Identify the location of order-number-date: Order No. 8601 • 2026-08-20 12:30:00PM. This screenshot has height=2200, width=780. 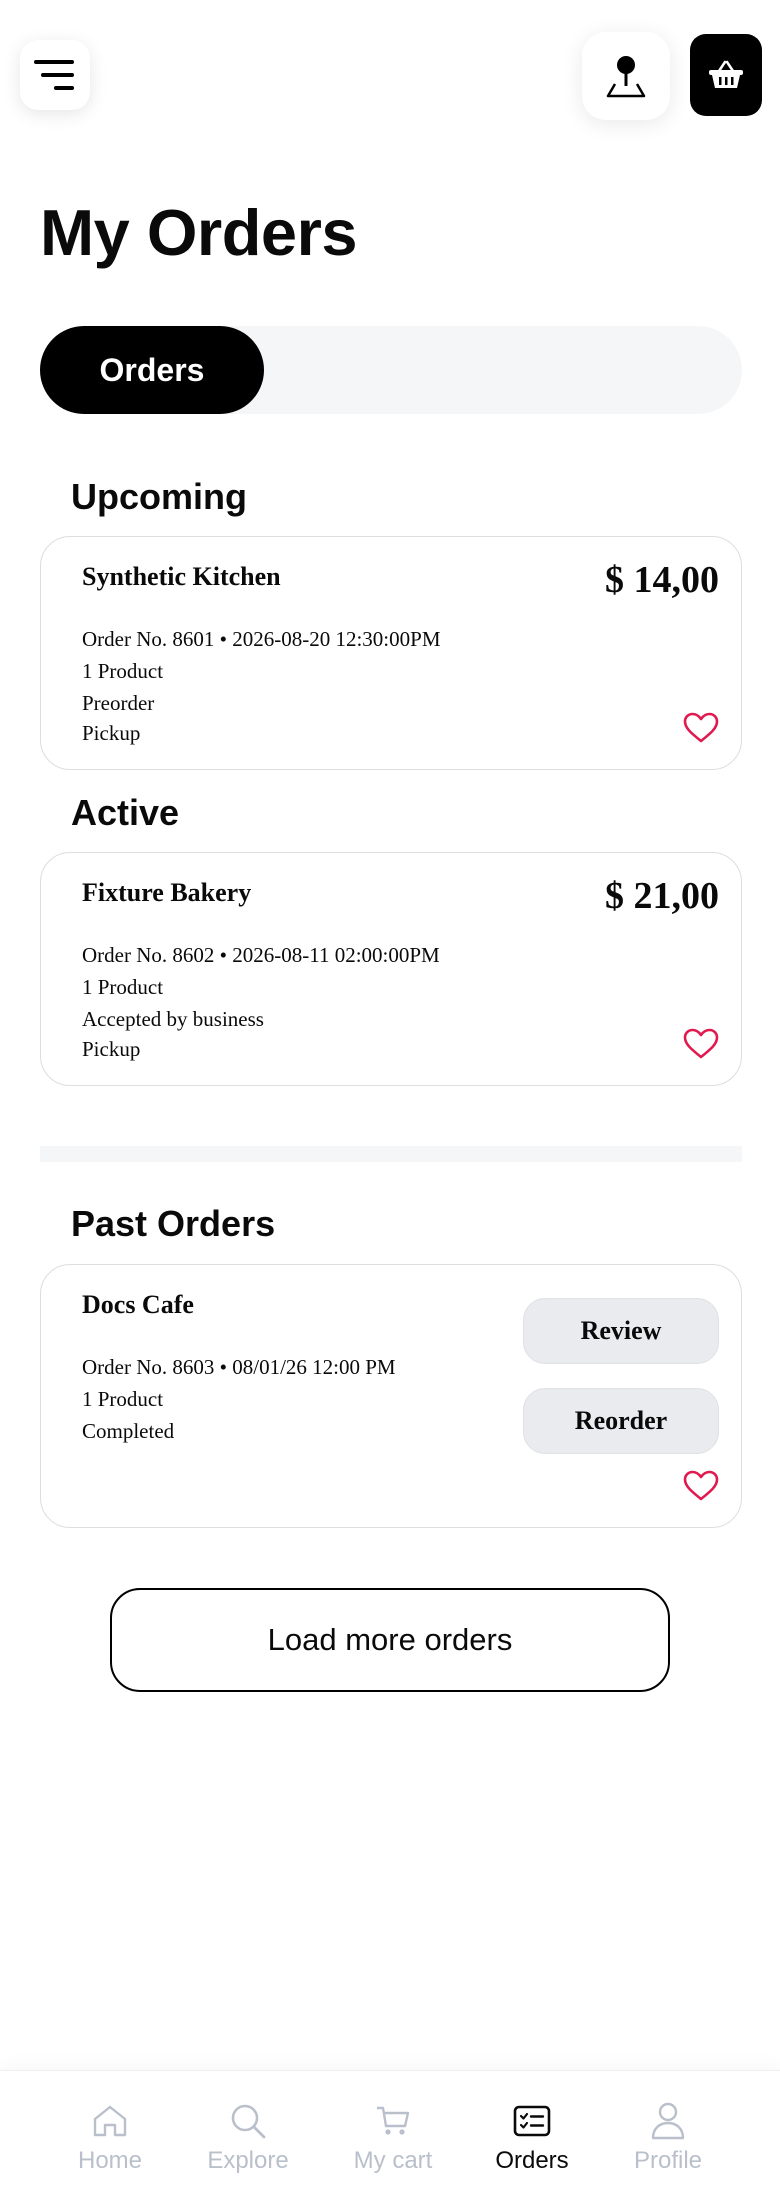
(261, 639).